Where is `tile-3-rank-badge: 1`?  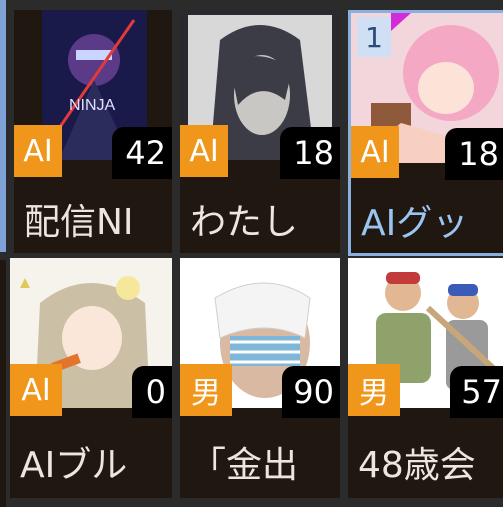
tile-3-rank-badge: 1 is located at coordinates (374, 37).